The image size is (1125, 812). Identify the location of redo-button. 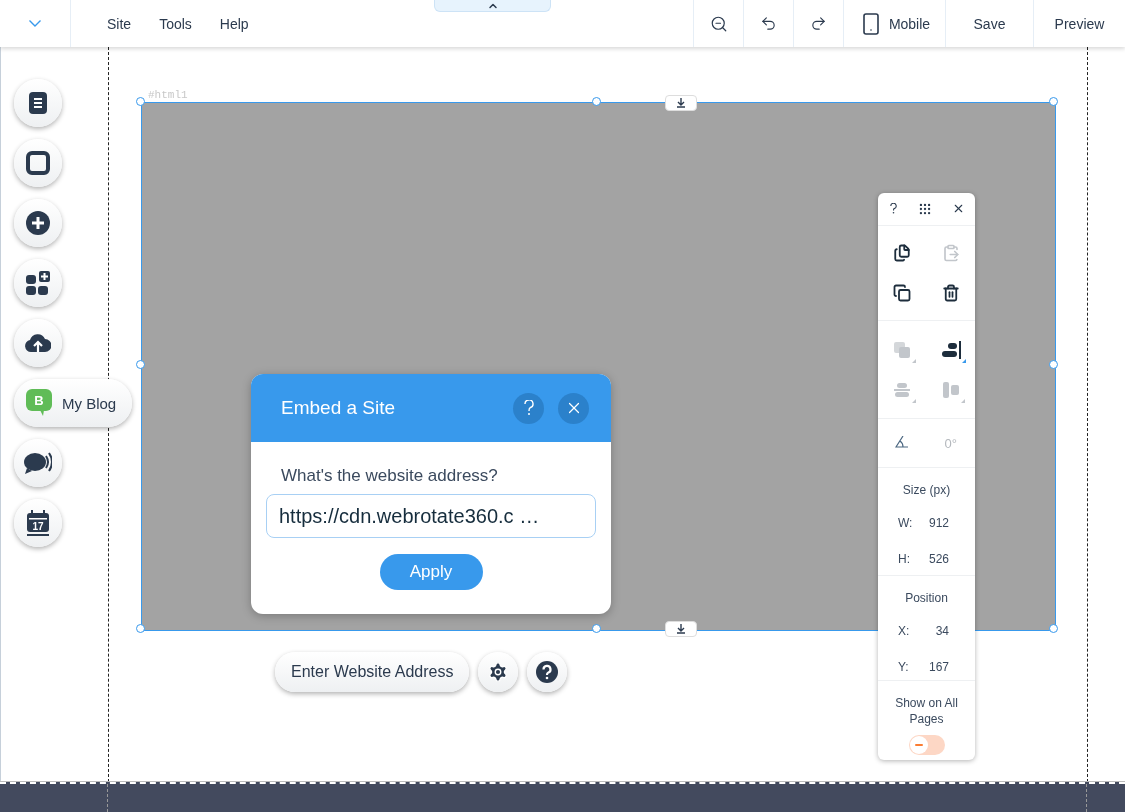
(818, 23).